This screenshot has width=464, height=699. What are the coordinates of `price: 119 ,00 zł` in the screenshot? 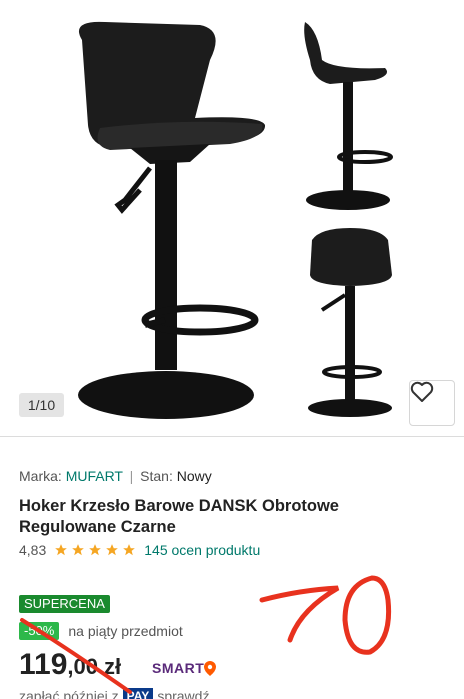 It's located at (70, 665).